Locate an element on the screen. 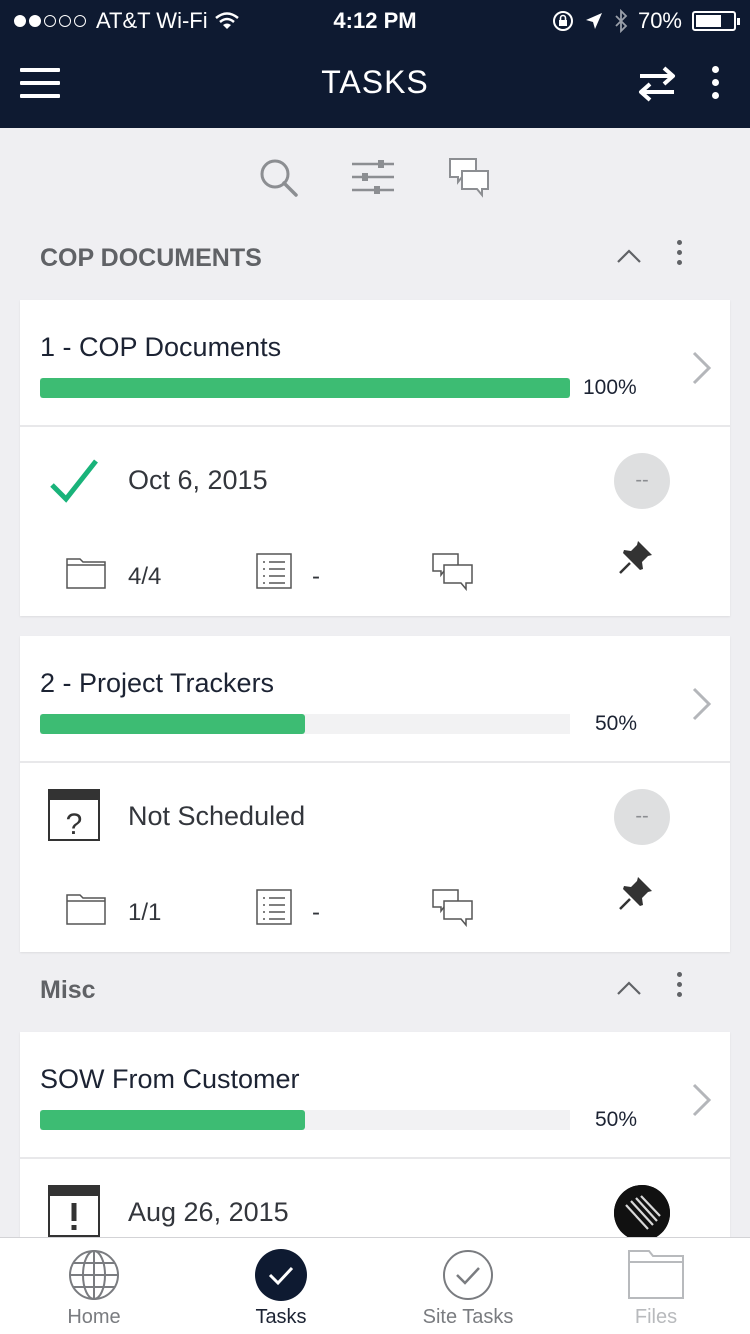 This screenshot has width=750, height=1334. task-title: SOW From Customer is located at coordinates (170, 1079).